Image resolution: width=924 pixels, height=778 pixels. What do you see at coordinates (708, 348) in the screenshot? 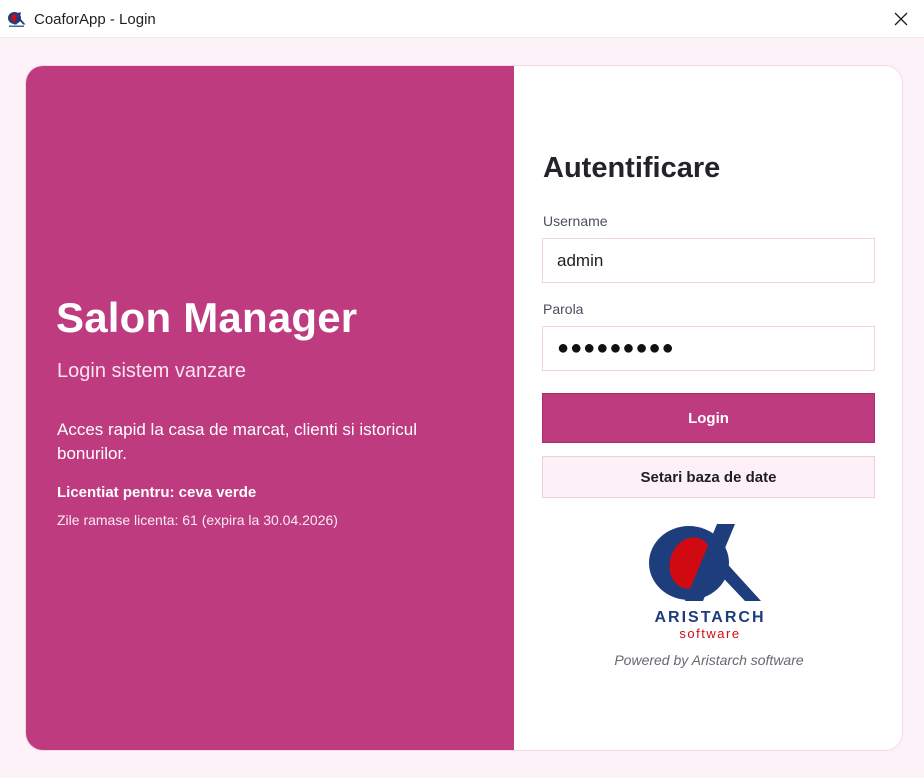
I see `password-input: ●●●●●●●●●` at bounding box center [708, 348].